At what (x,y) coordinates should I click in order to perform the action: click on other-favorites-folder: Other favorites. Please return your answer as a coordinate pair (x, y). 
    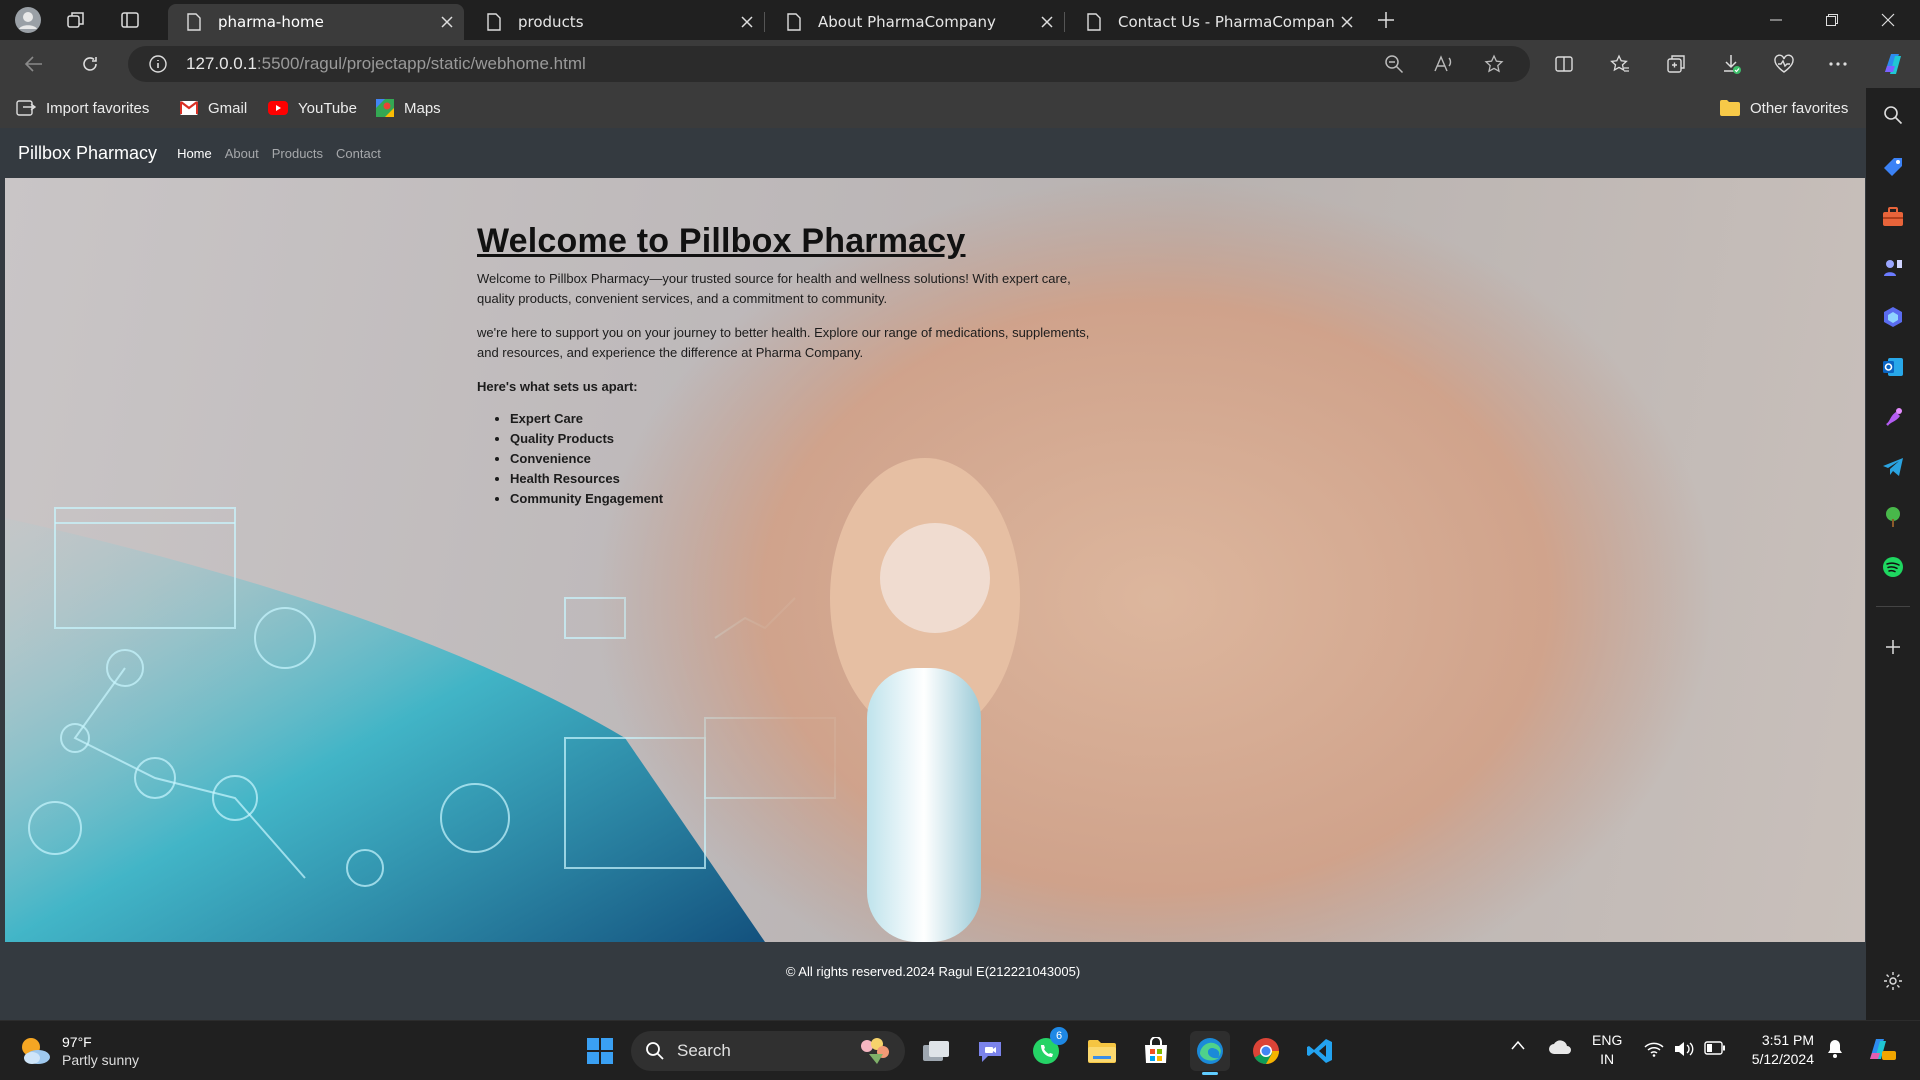
    Looking at the image, I should click on (1784, 108).